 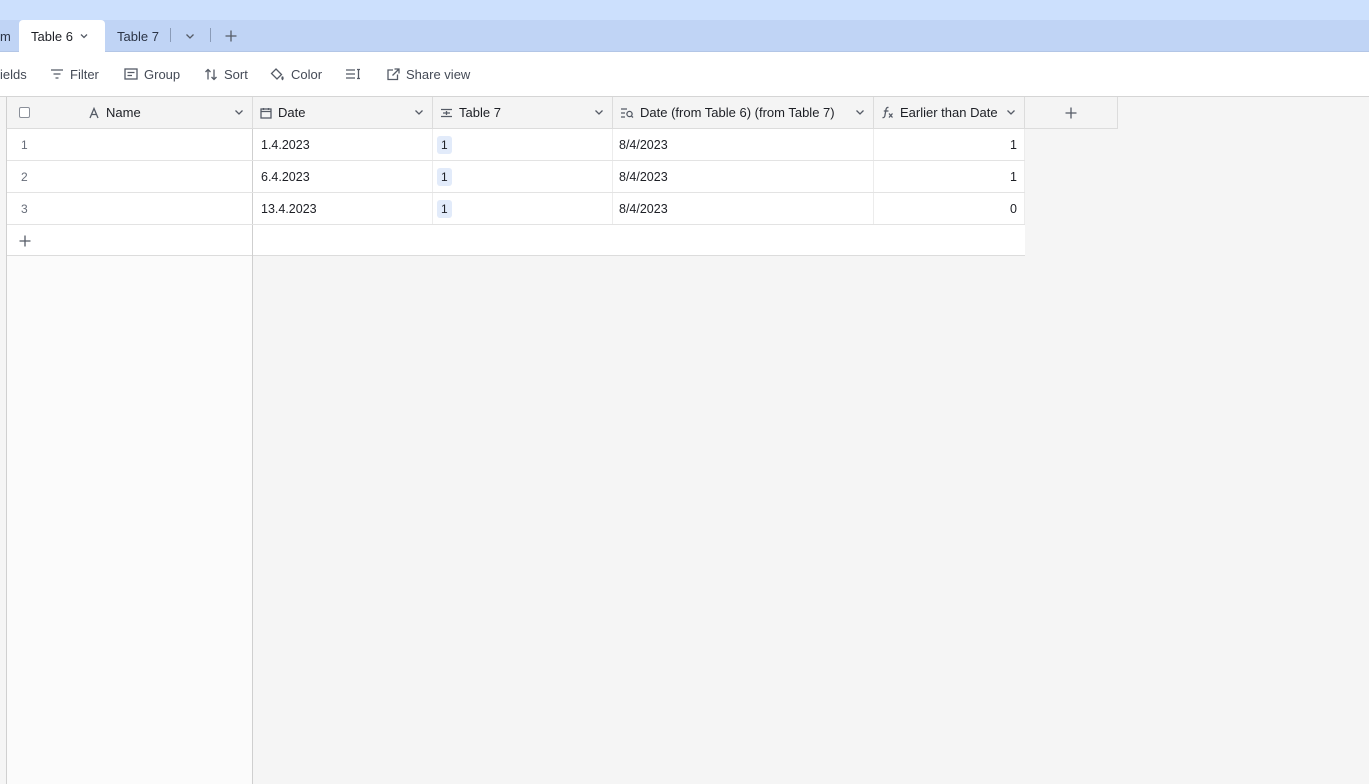 I want to click on app-top-bar, so click(x=684, y=10).